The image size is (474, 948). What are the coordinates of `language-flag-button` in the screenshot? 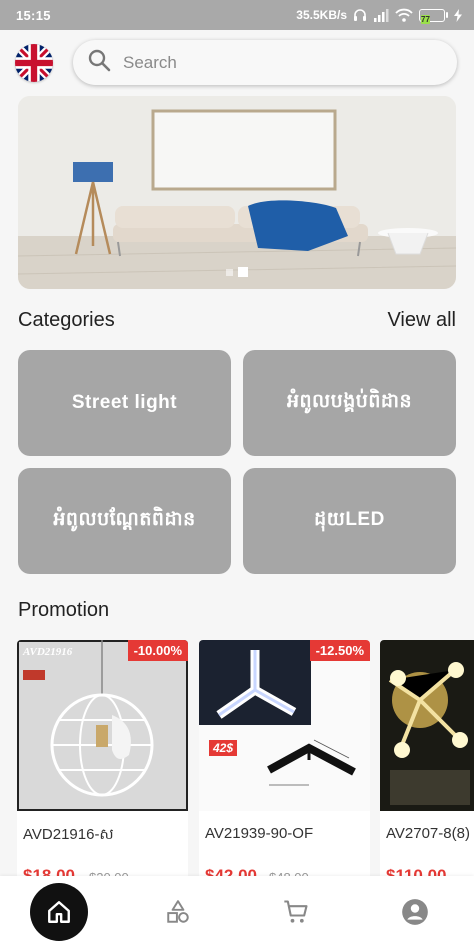 It's located at (34, 63).